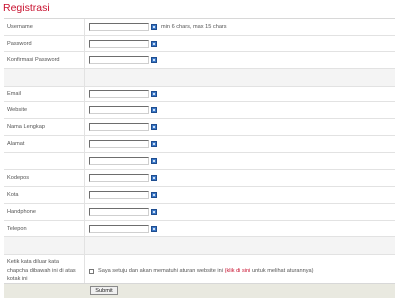  Describe the element at coordinates (240, 195) in the screenshot. I see `field-cell-city` at that location.